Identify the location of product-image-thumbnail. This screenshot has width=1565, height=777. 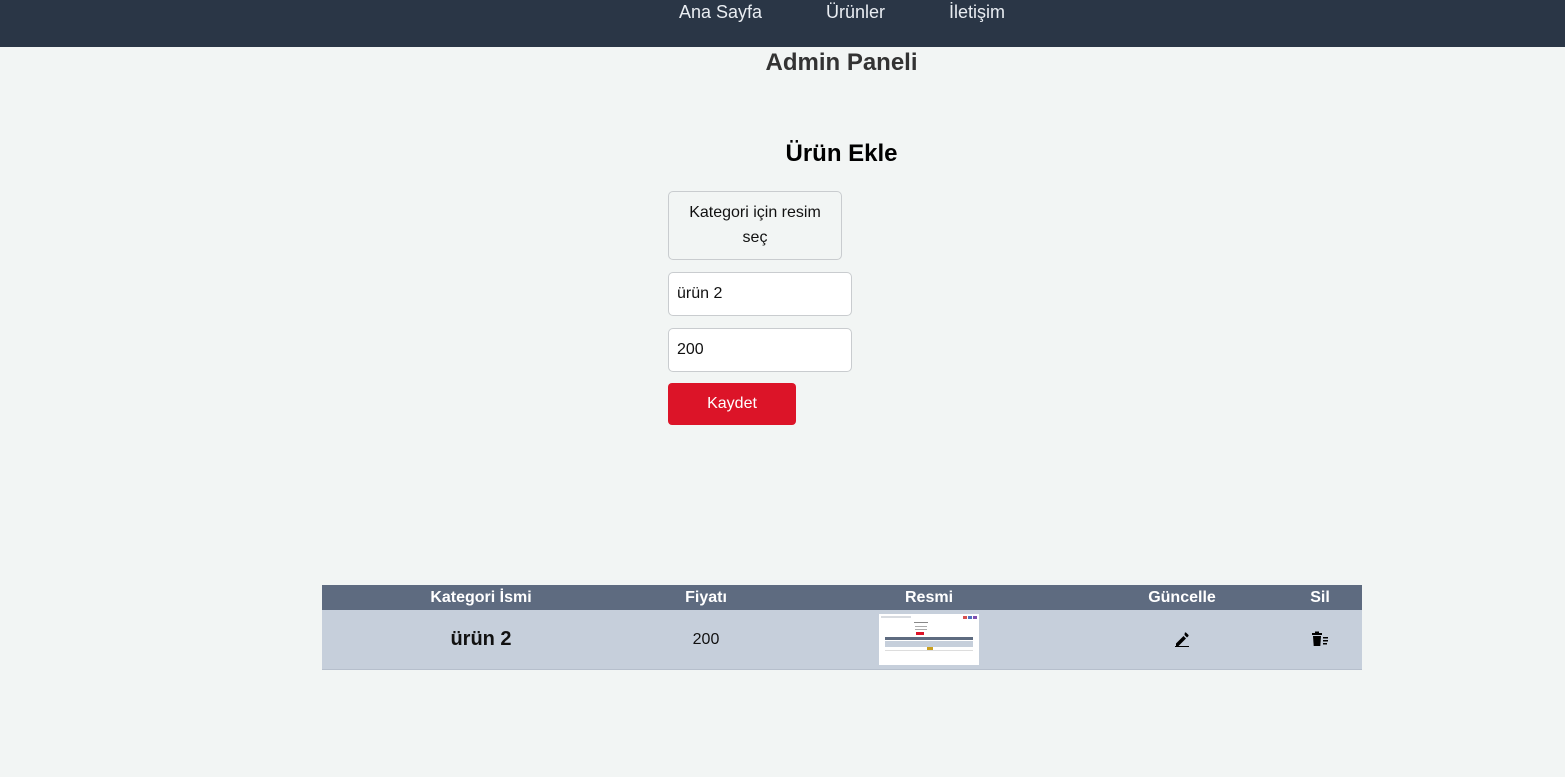
(929, 639).